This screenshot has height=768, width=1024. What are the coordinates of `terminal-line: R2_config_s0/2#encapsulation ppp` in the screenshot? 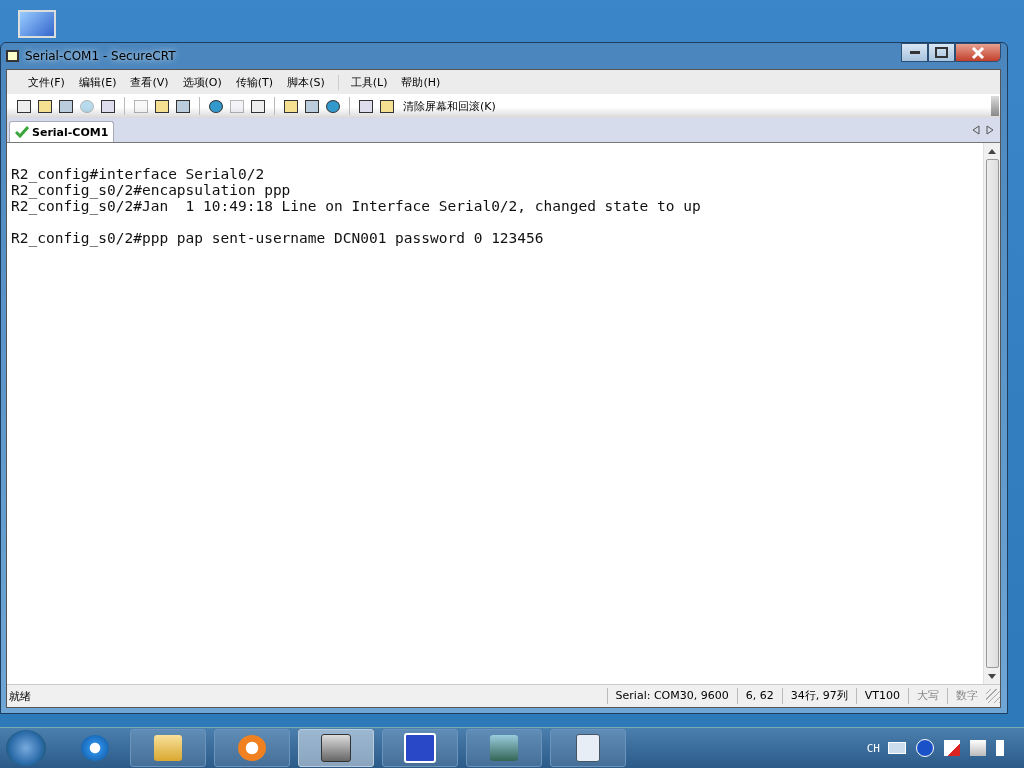 It's located at (151, 190).